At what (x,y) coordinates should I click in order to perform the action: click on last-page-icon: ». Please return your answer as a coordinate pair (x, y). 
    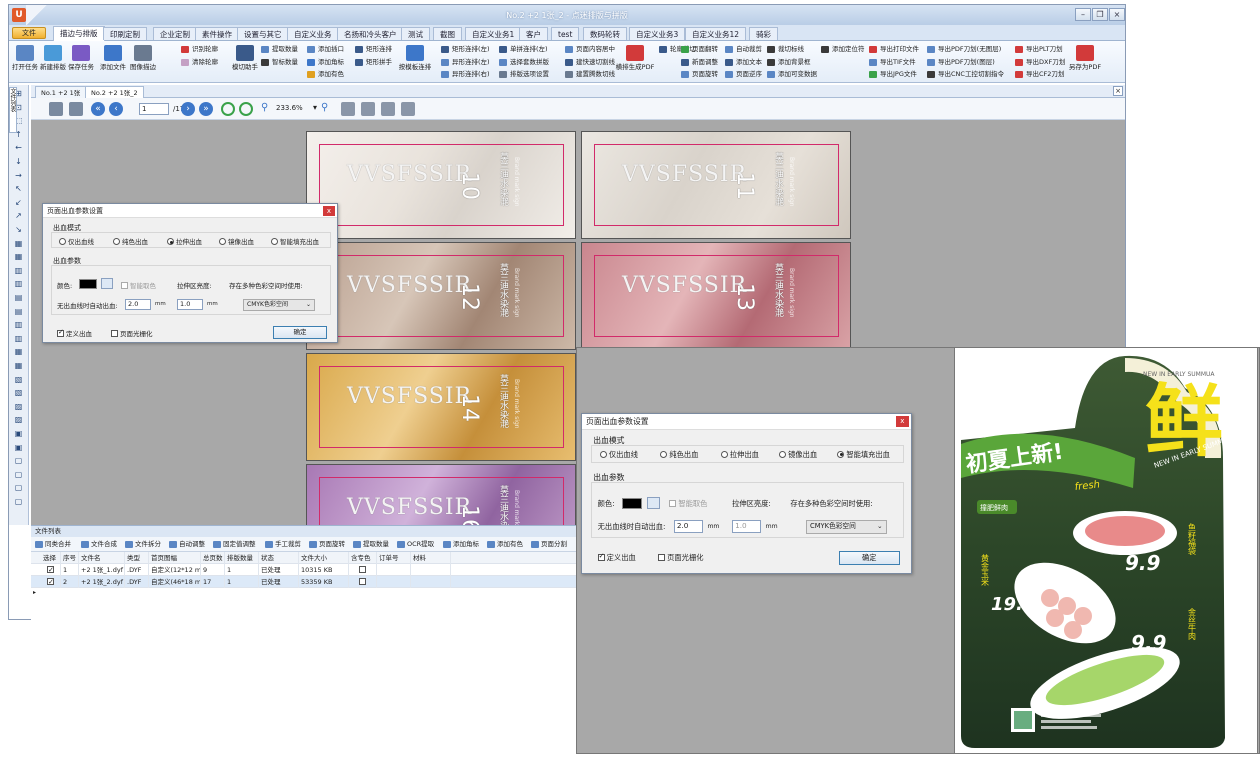
    Looking at the image, I should click on (206, 109).